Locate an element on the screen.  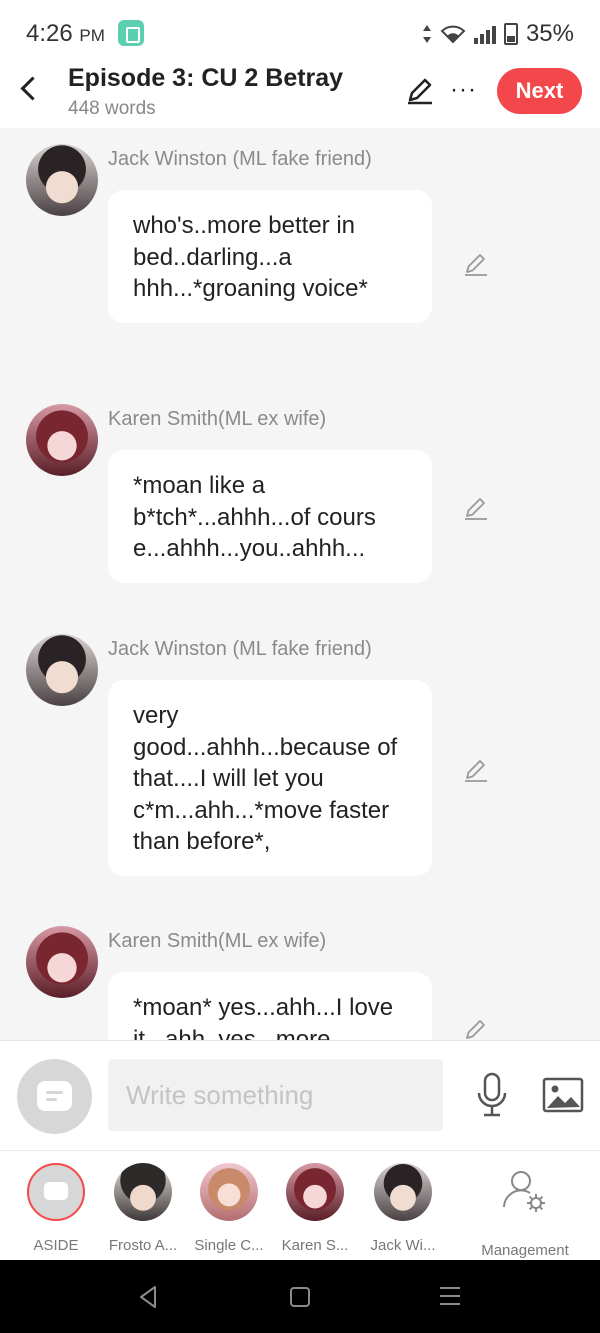
status-icons: 35% is located at coordinates (498, 34).